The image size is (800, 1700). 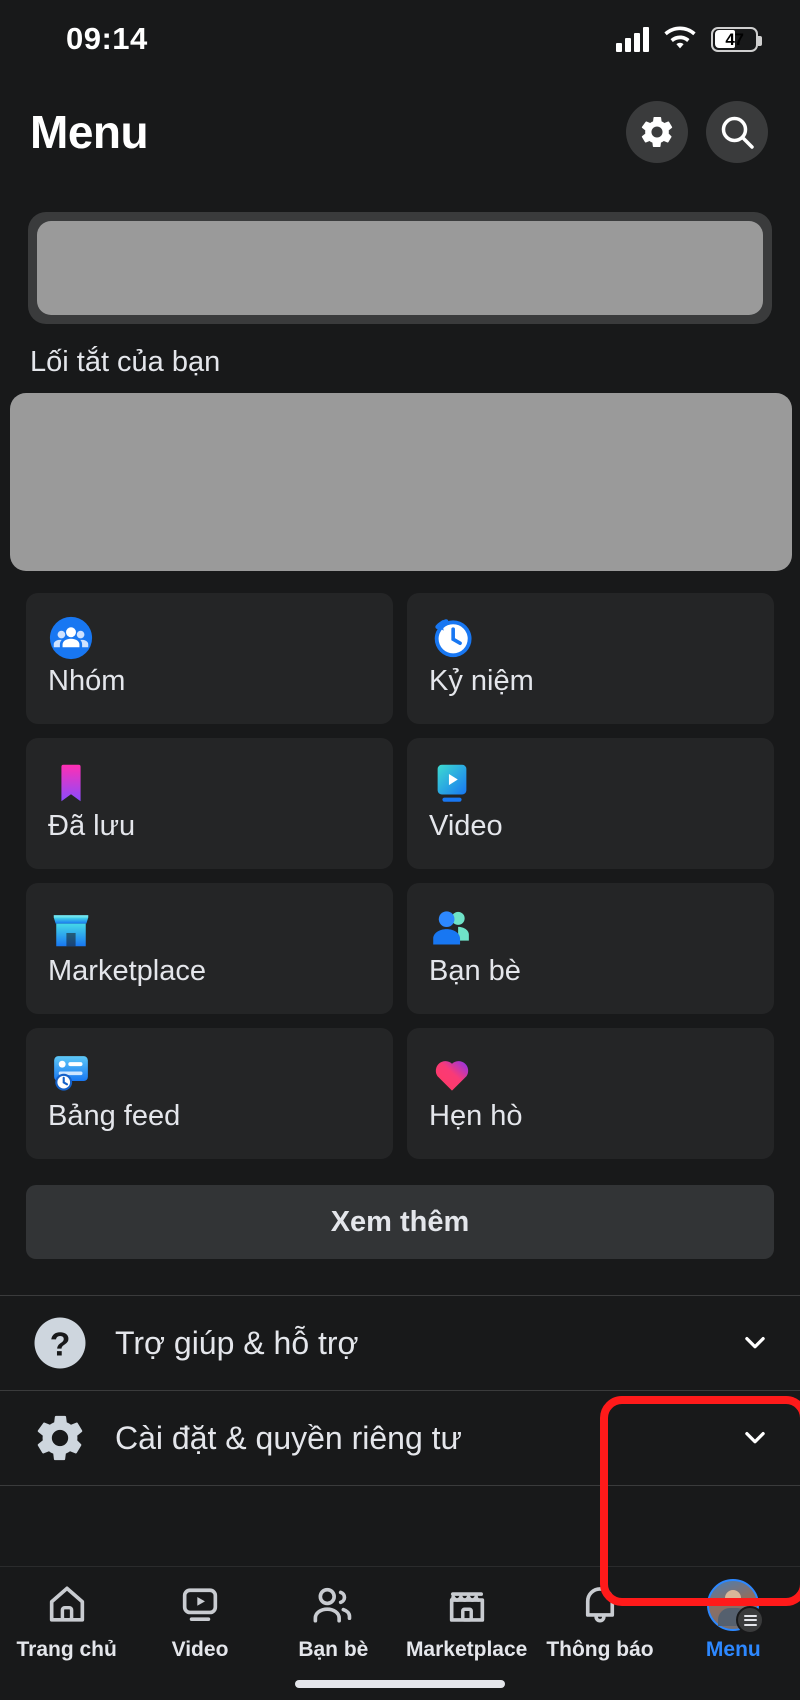 I want to click on menu-tile-friends: Bạn bè, so click(x=590, y=948).